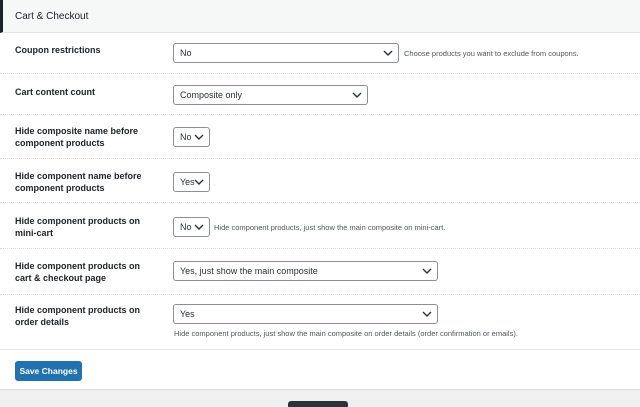  I want to click on save-changes-button: Save Changes, so click(48, 371).